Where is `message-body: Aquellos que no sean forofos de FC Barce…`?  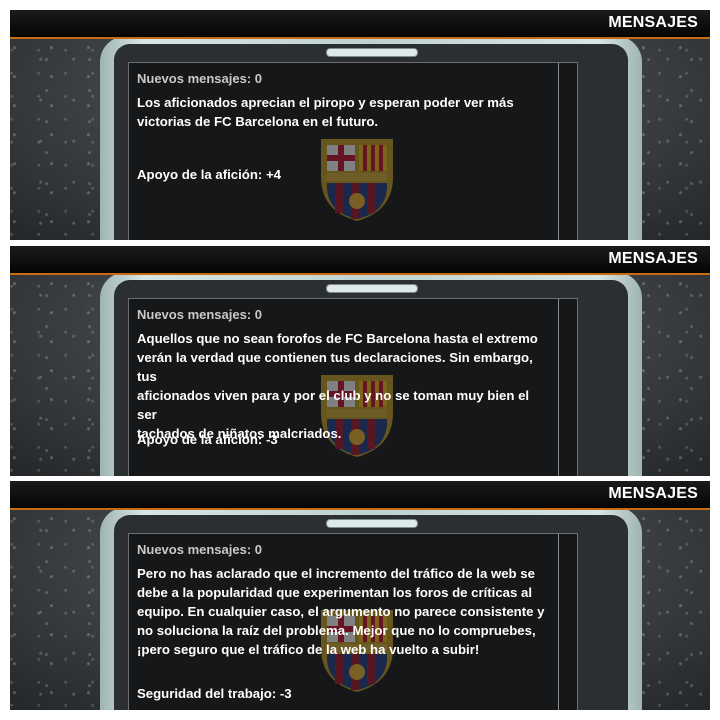 message-body: Aquellos que no sean forofos de FC Barce… is located at coordinates (337, 386).